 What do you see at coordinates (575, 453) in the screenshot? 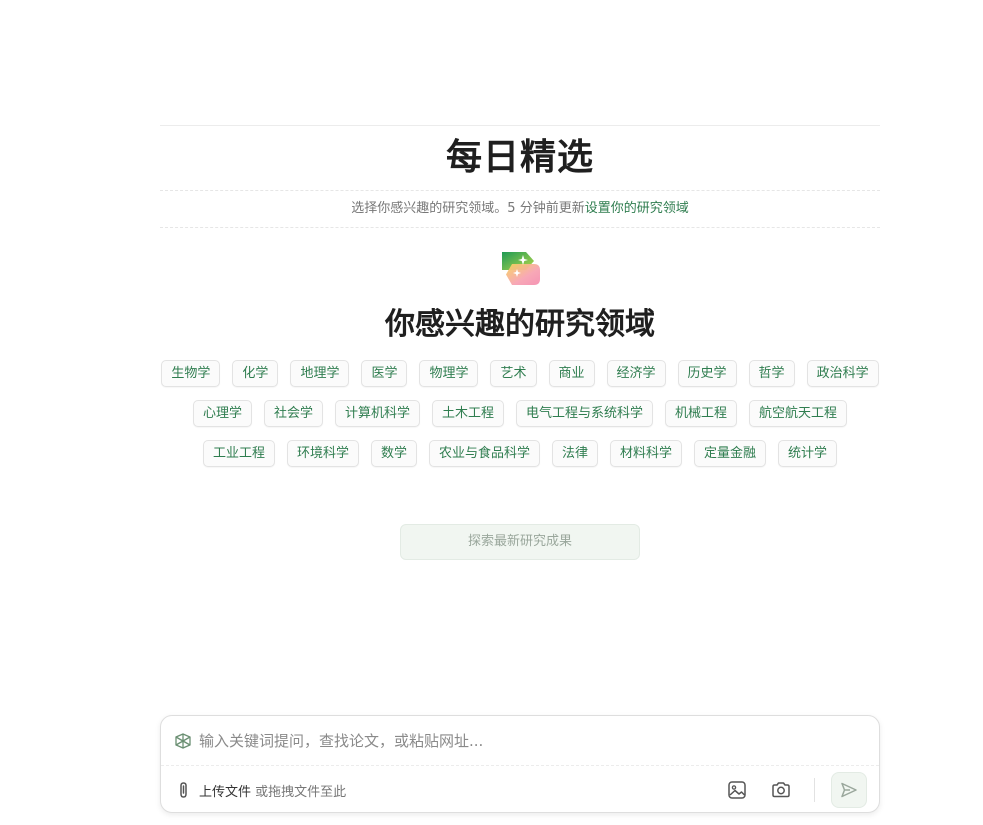
I see `research-field-tag: 法律` at bounding box center [575, 453].